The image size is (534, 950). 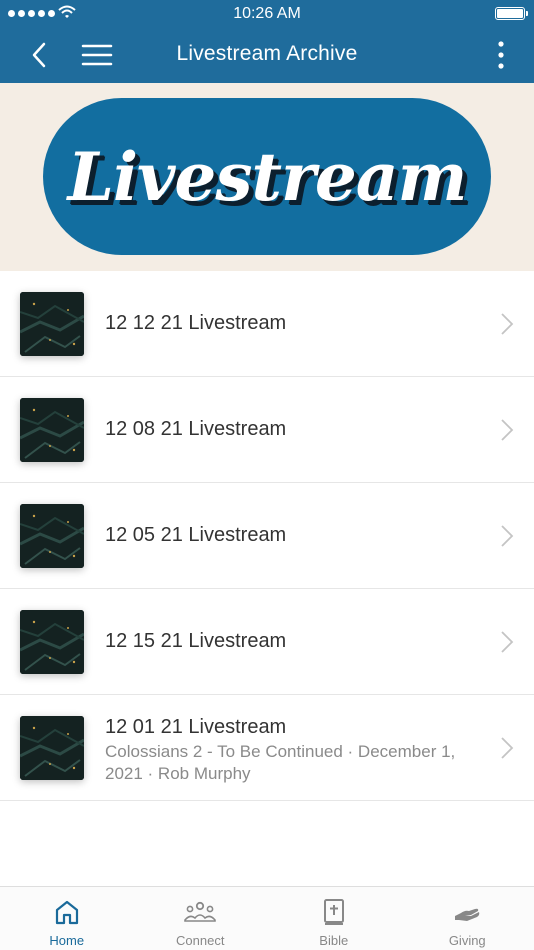 What do you see at coordinates (196, 727) in the screenshot?
I see `list-item-title: 12 01 21 Livestream` at bounding box center [196, 727].